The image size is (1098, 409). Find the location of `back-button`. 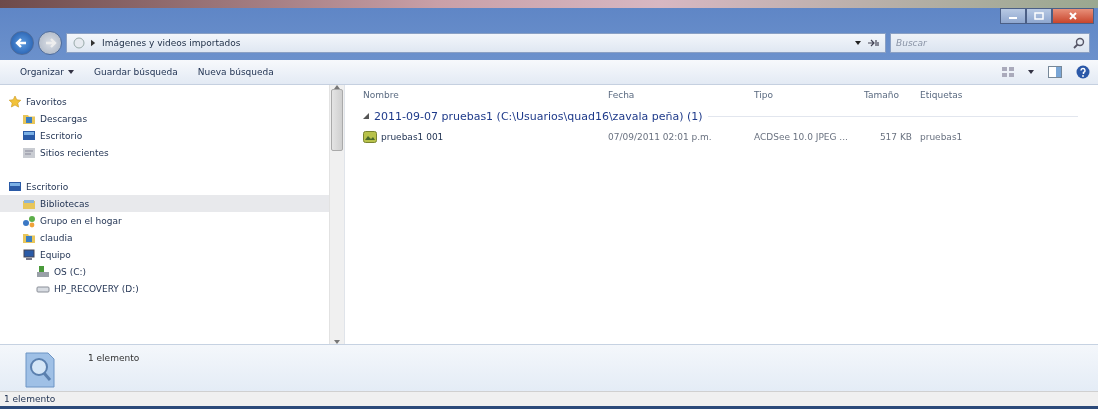

back-button is located at coordinates (22, 43).